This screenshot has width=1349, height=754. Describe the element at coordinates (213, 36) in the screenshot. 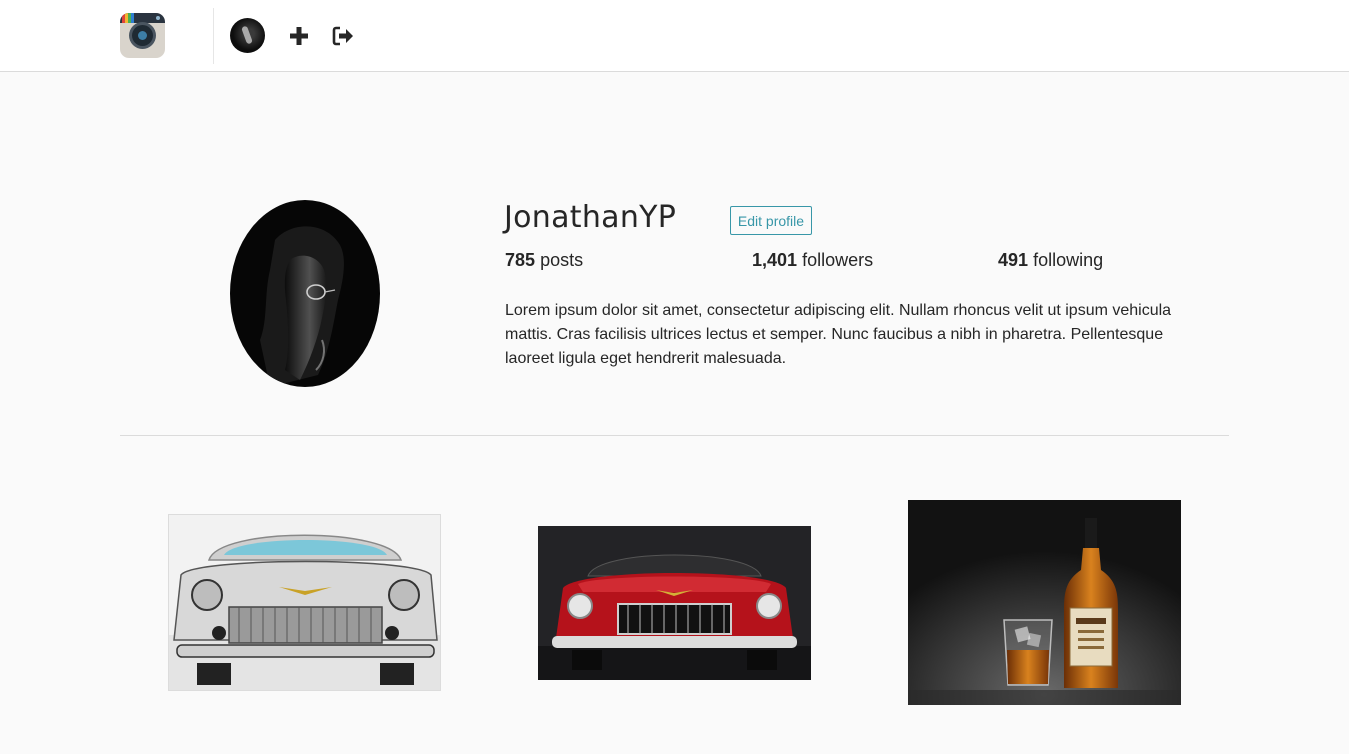

I see `nav-divider` at that location.